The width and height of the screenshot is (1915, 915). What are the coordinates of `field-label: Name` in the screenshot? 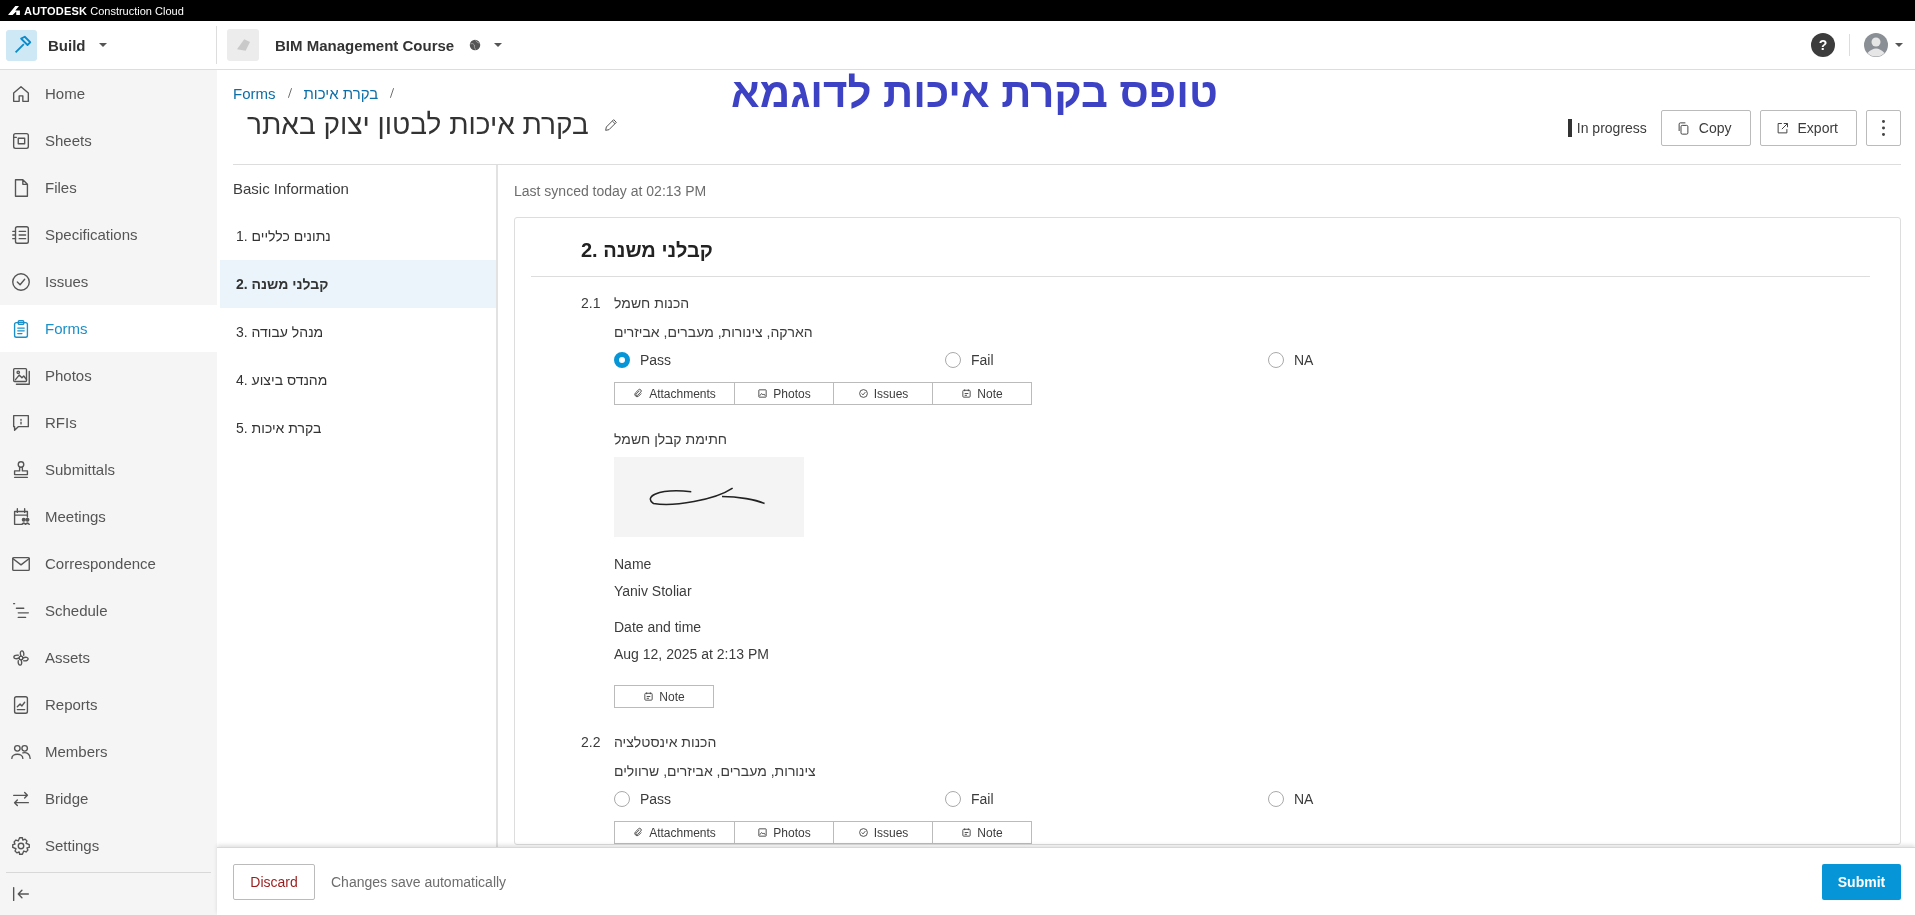 It's located at (633, 564).